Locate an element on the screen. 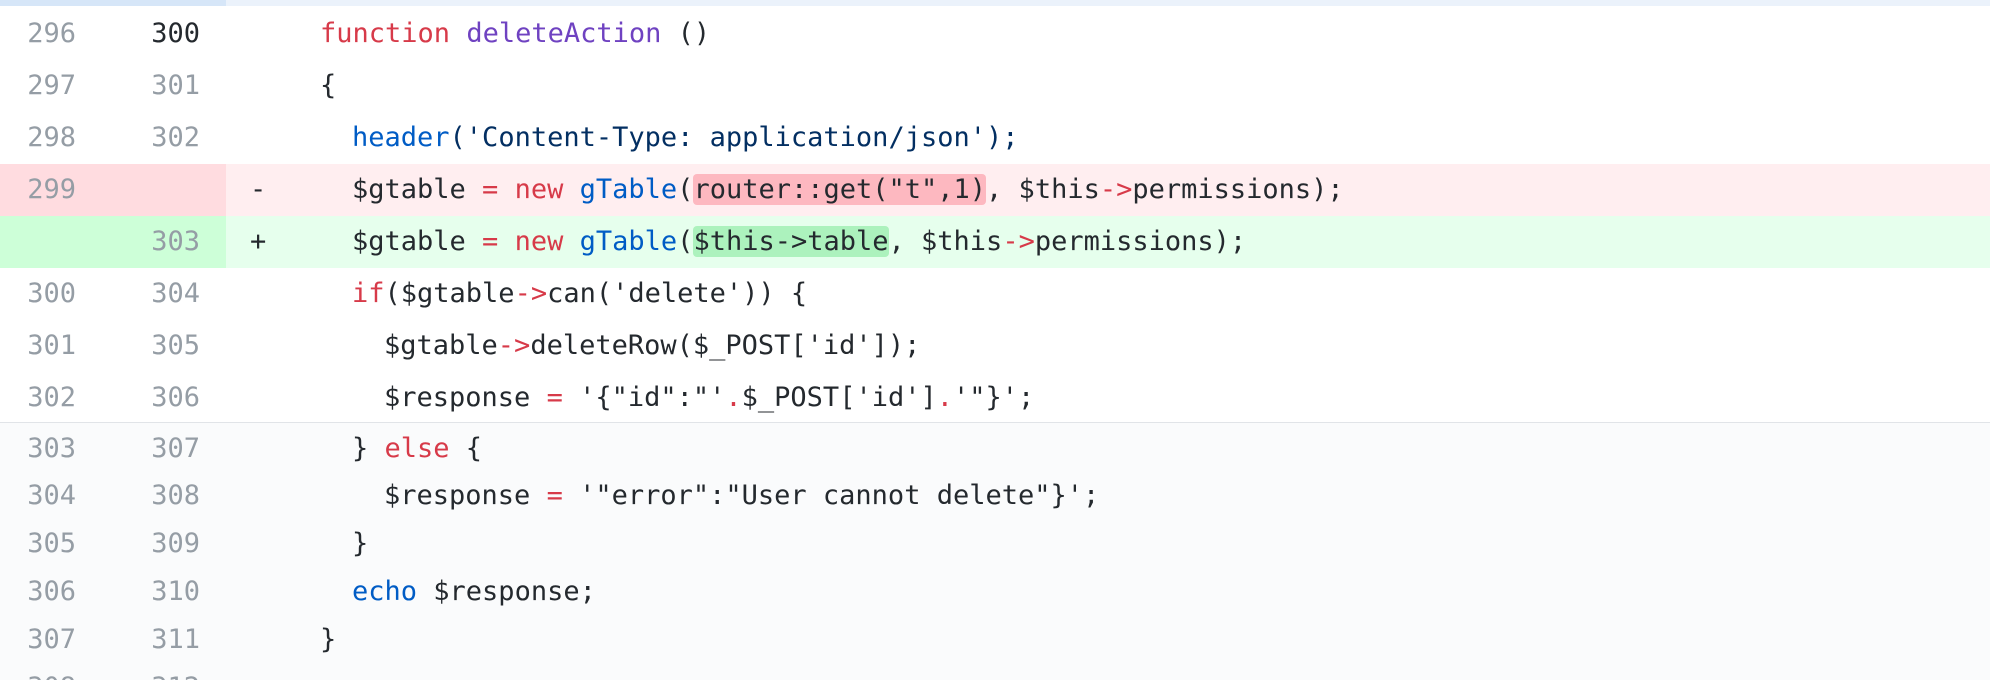 This screenshot has width=1990, height=680. new-line-number: 309 is located at coordinates (155, 544).